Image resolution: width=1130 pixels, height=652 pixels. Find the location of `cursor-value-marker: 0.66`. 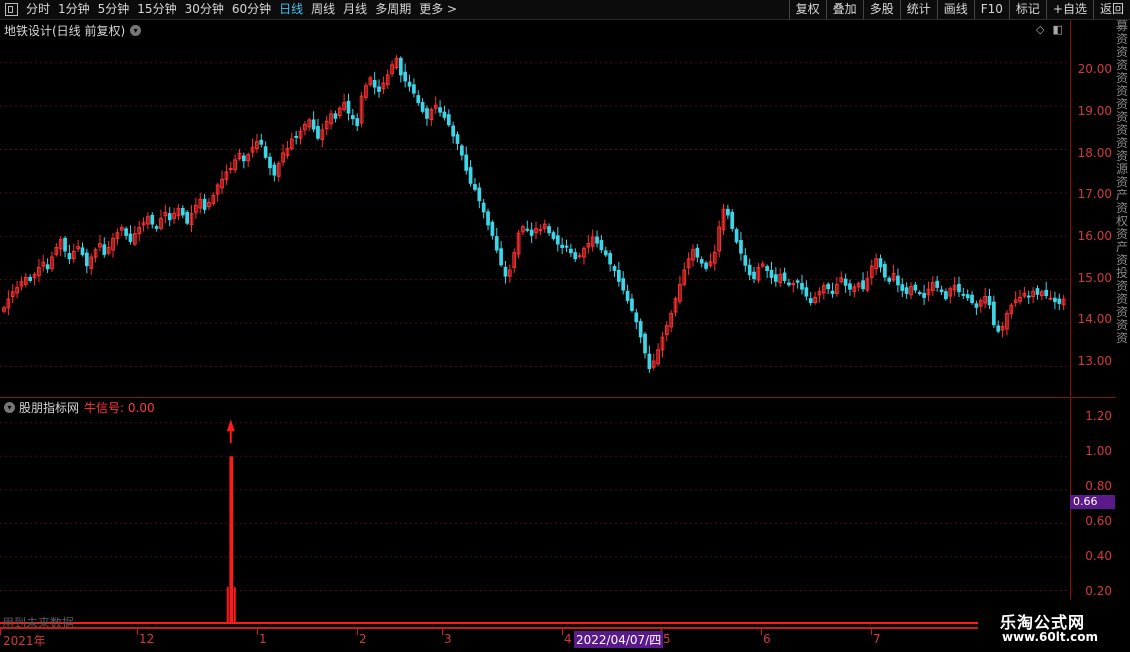

cursor-value-marker: 0.66 is located at coordinates (1092, 502).